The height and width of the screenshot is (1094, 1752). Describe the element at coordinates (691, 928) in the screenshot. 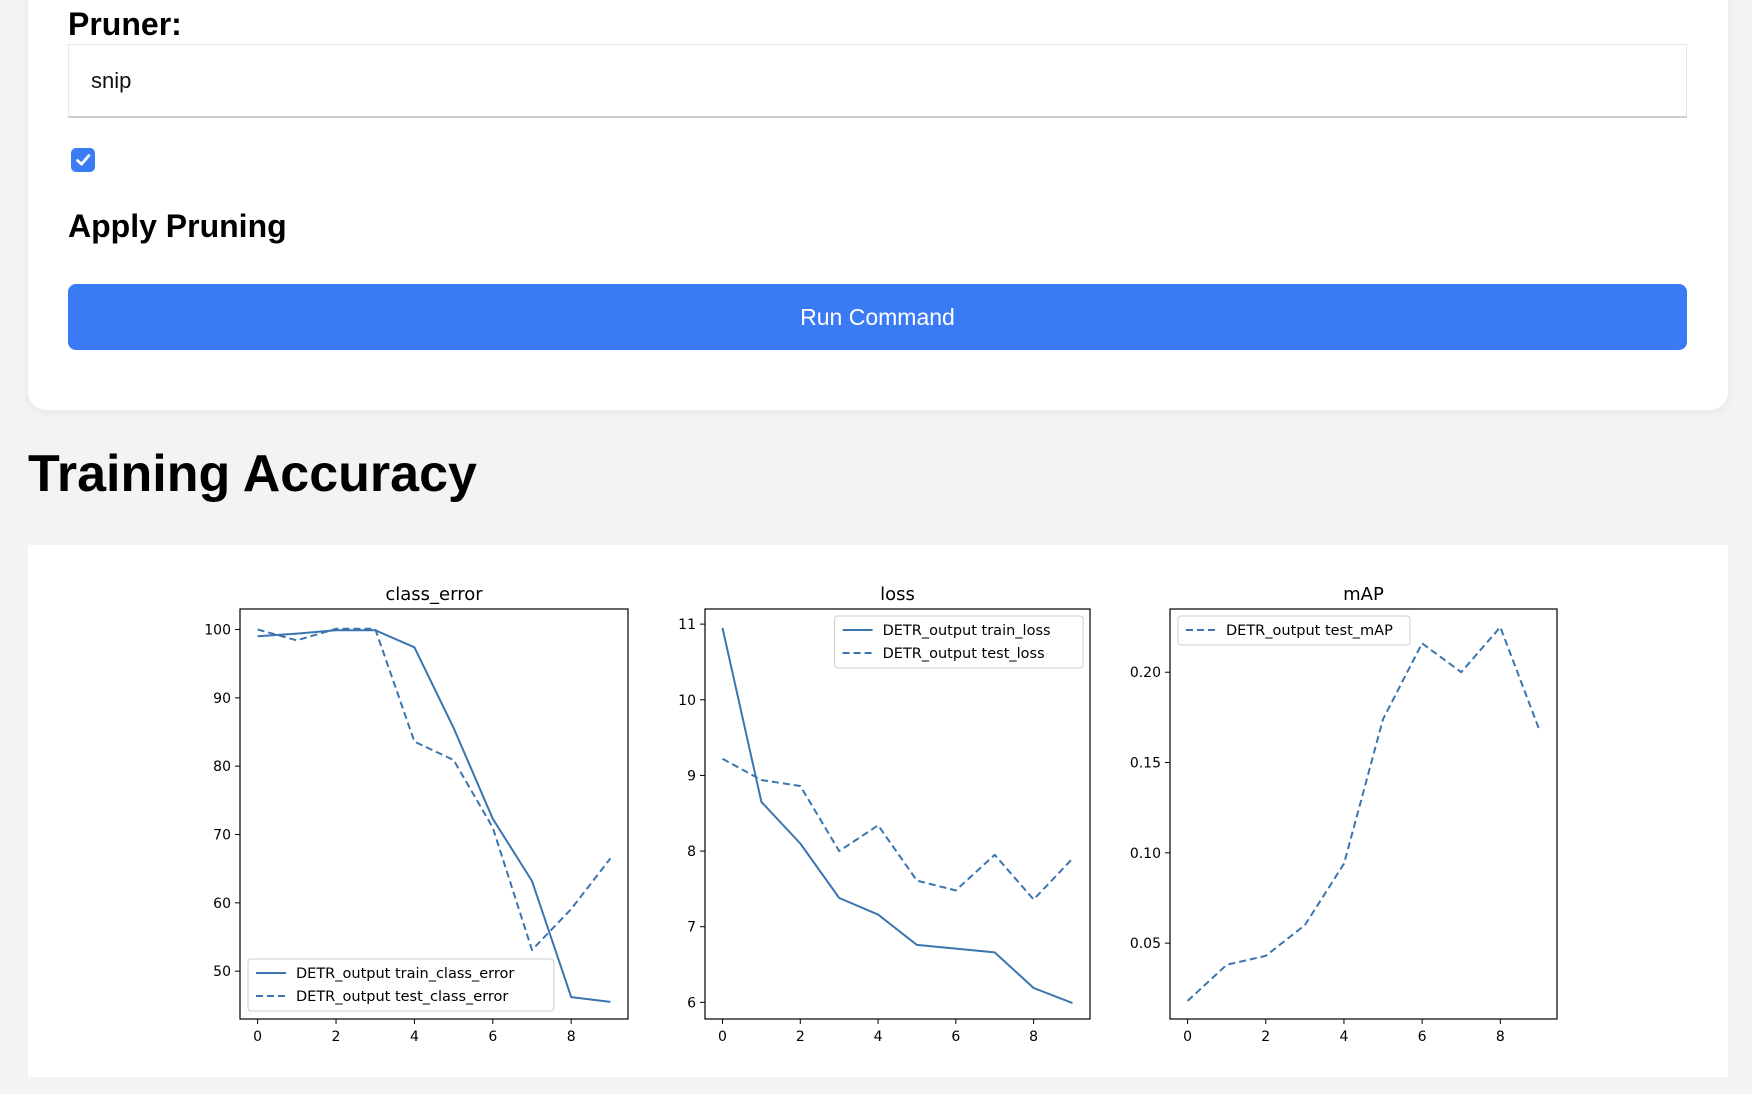

I see `y-tick-label: 7` at that location.